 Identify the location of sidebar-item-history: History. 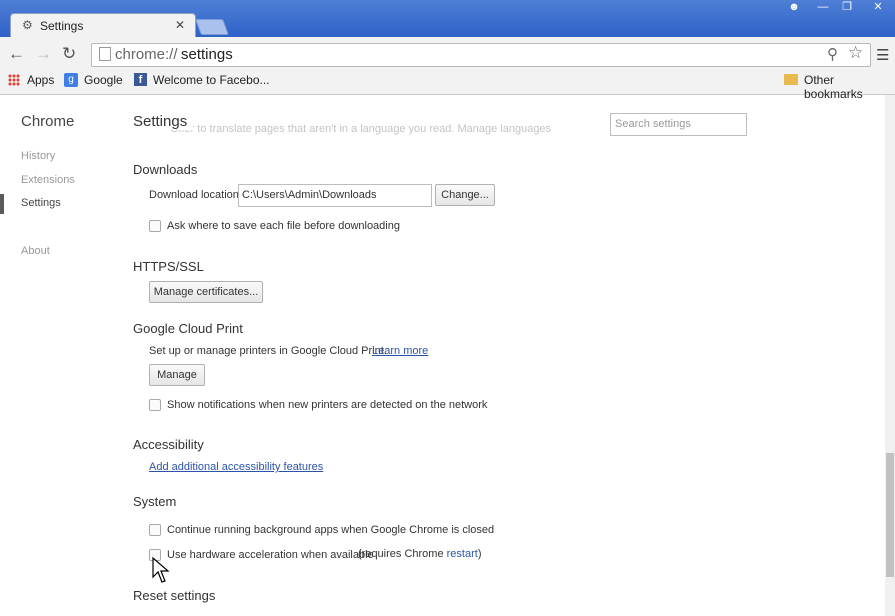
(38, 156).